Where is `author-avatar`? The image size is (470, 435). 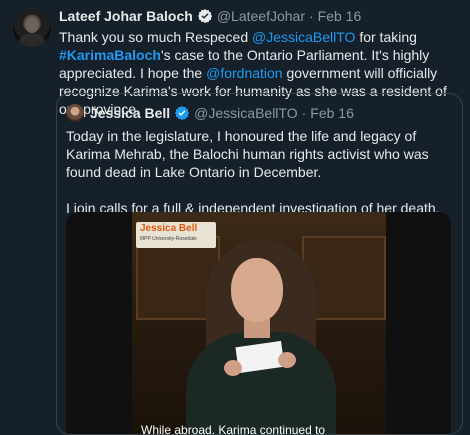
author-avatar is located at coordinates (32, 28).